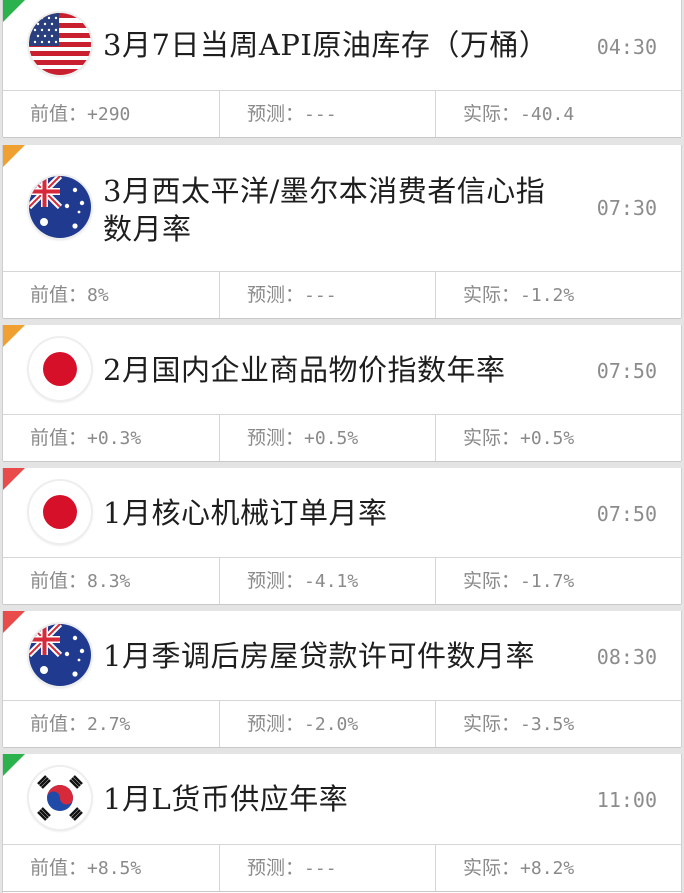 The image size is (684, 893). What do you see at coordinates (626, 657) in the screenshot?
I see `event-time: 08:30` at bounding box center [626, 657].